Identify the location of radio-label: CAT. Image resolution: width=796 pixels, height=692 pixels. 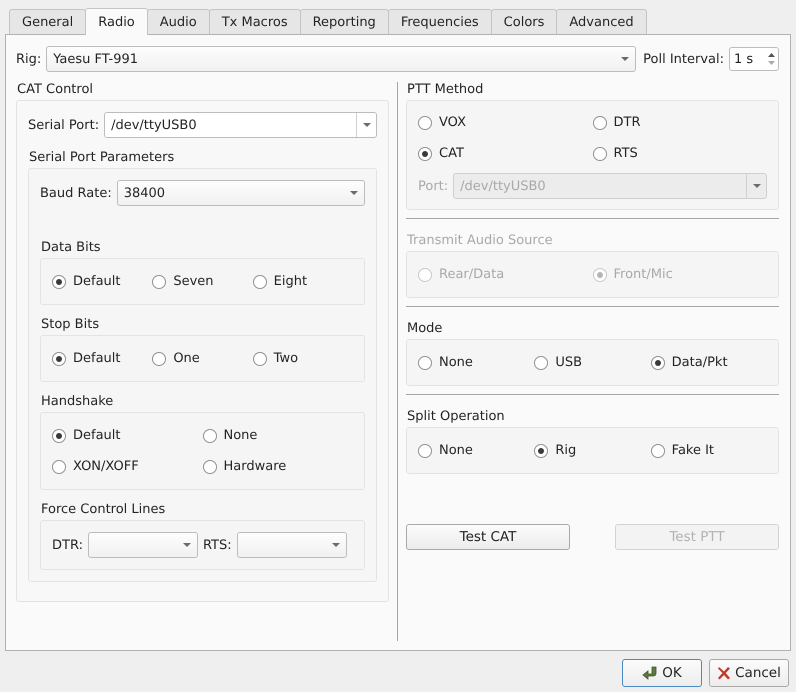
(451, 153).